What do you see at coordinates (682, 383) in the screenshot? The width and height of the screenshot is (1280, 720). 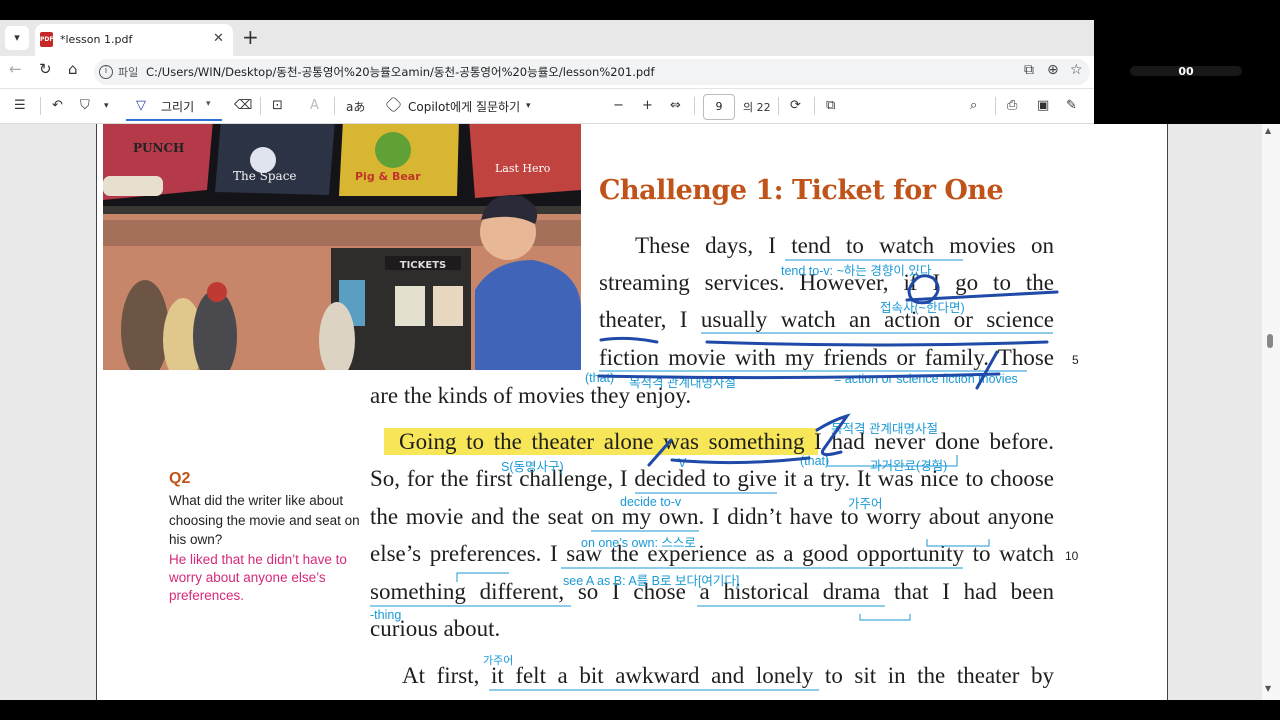 I see `note-relative-clause-1: 목적격 관계대명사절` at bounding box center [682, 383].